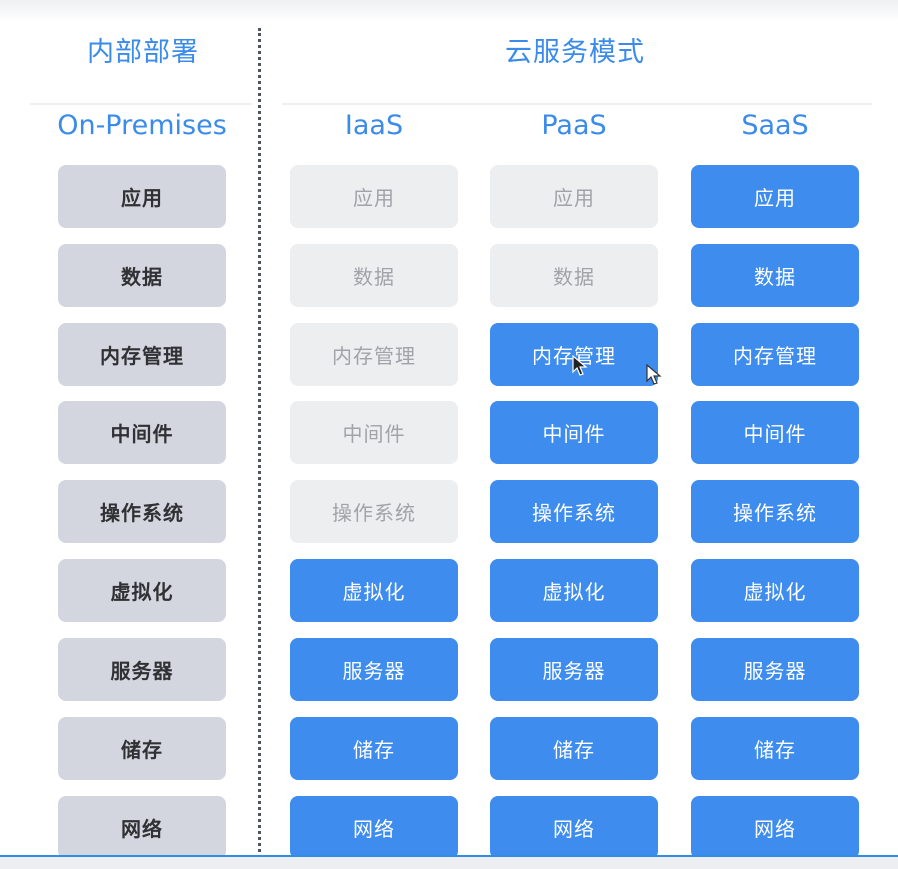  What do you see at coordinates (574, 125) in the screenshot?
I see `column-header-paas: PaaS` at bounding box center [574, 125].